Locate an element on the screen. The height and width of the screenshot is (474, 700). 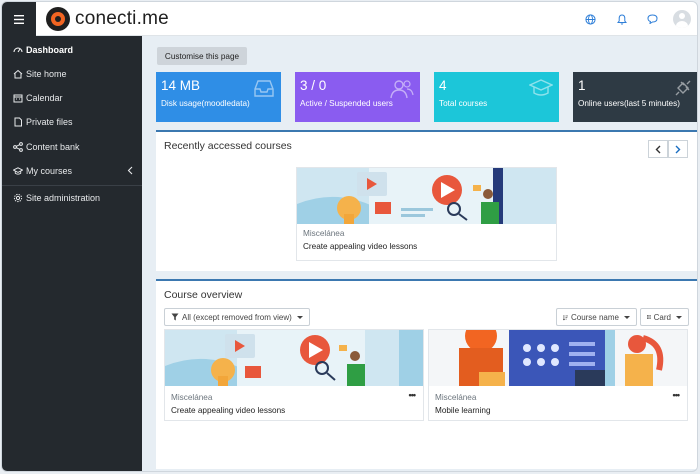
sidebar-item-private-files: Private files is located at coordinates (72, 122).